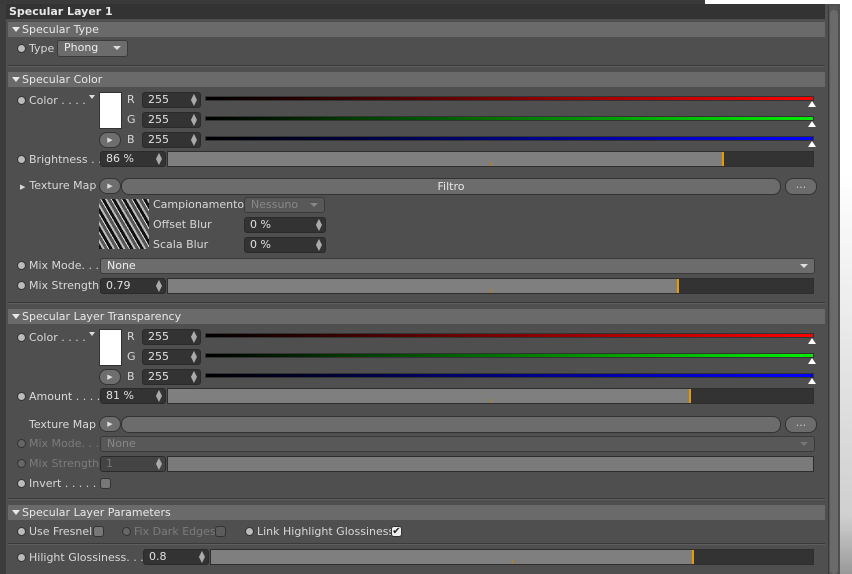  I want to click on section-specular-color: Specular Color, so click(416, 79).